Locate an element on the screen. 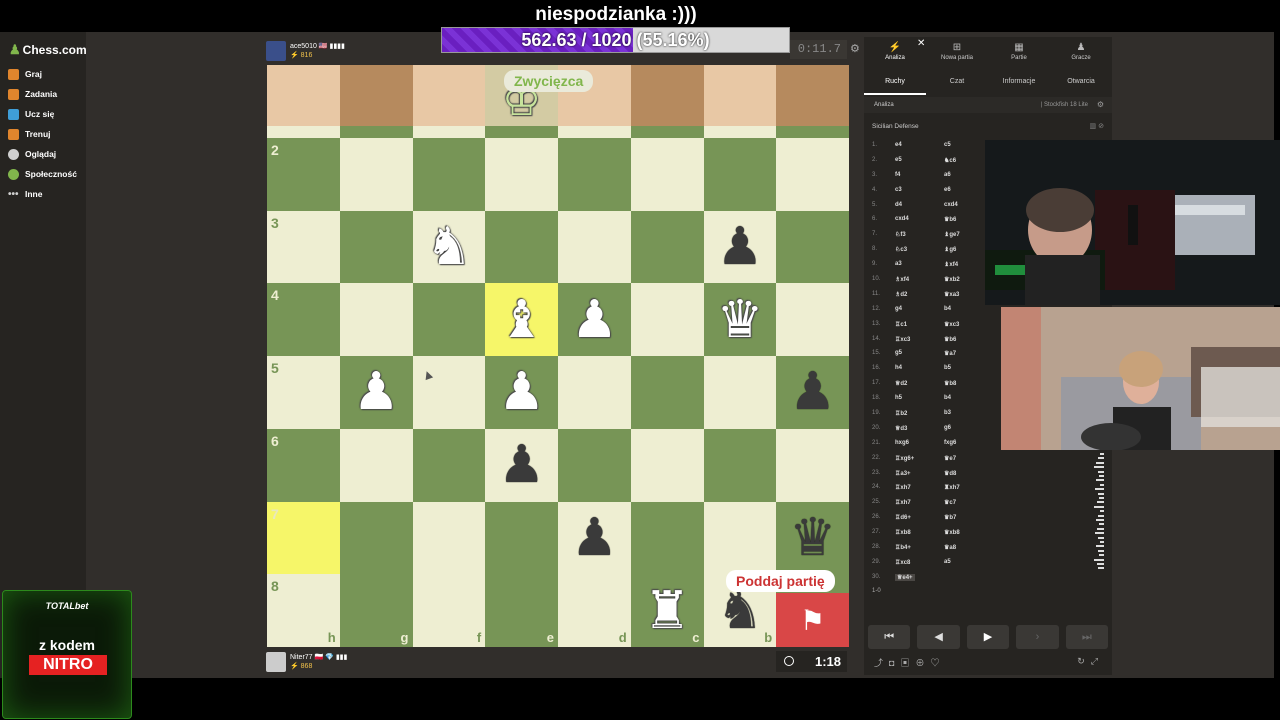 This screenshot has height=720, width=1280. white-move: ♖xc3 is located at coordinates (902, 339).